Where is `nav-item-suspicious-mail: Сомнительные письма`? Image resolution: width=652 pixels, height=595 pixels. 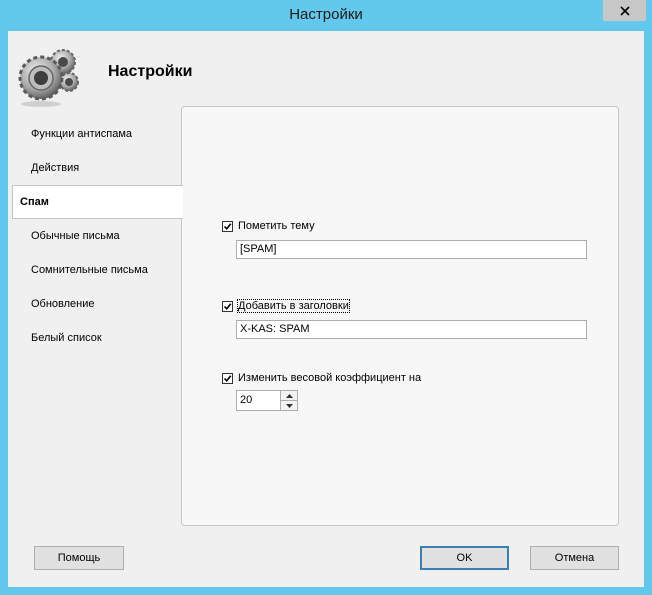 nav-item-suspicious-mail: Сомнительные письма is located at coordinates (97, 270).